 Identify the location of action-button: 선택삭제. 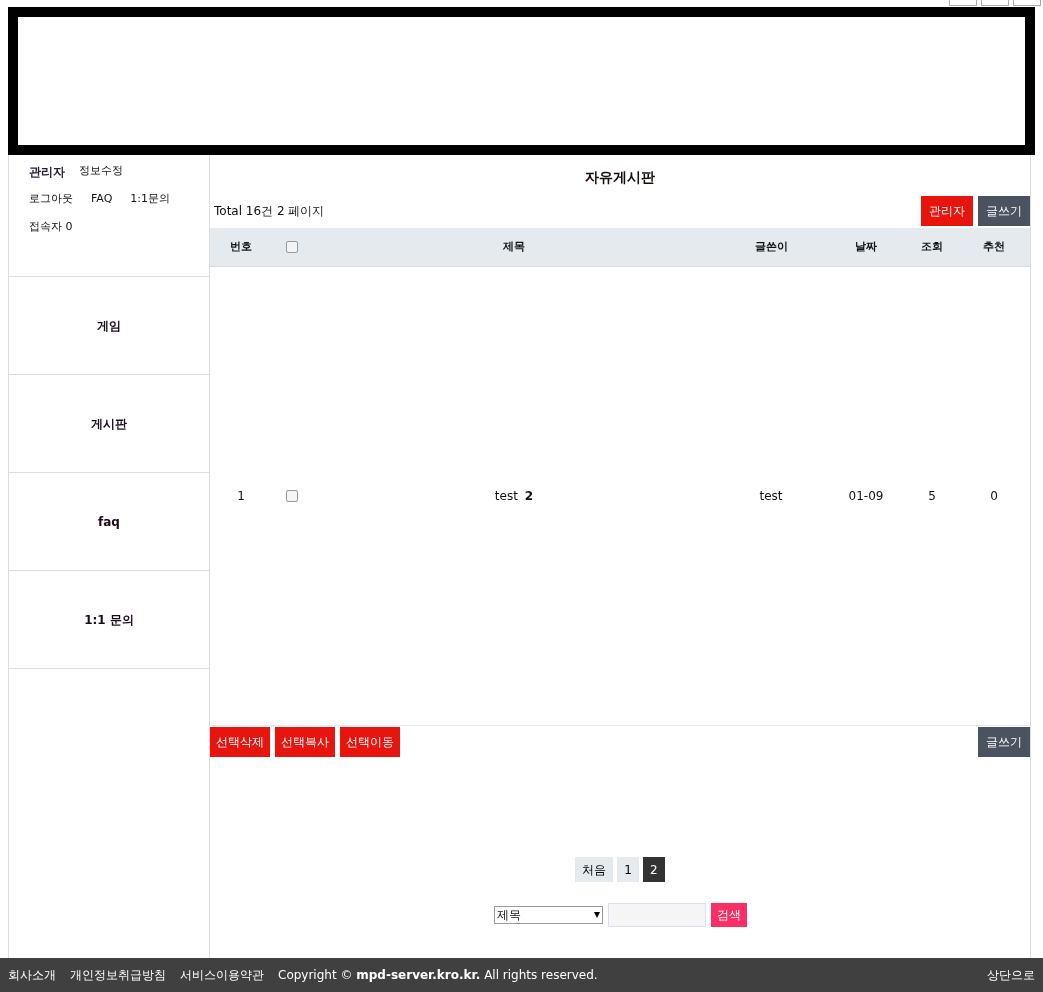
(240, 742).